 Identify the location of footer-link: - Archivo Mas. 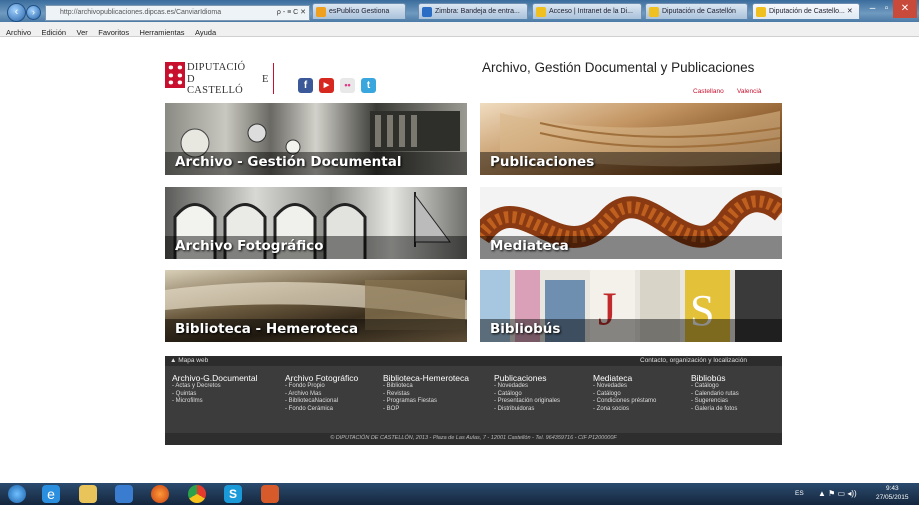
(321, 395).